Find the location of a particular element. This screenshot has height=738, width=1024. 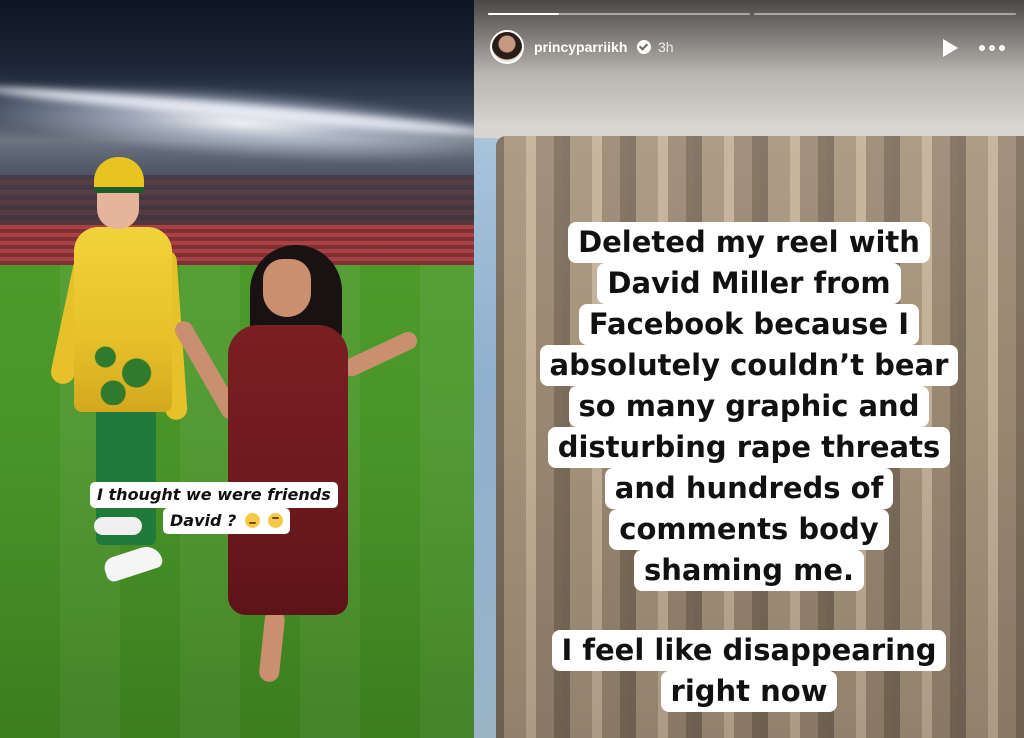

reel-caption: I thought we were friends David ? is located at coordinates (236, 508).